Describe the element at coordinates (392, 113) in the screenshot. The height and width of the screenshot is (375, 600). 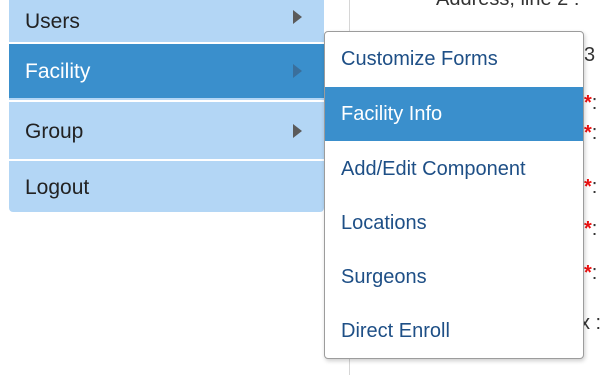
I see `submenu-item-label: Facility Info` at that location.